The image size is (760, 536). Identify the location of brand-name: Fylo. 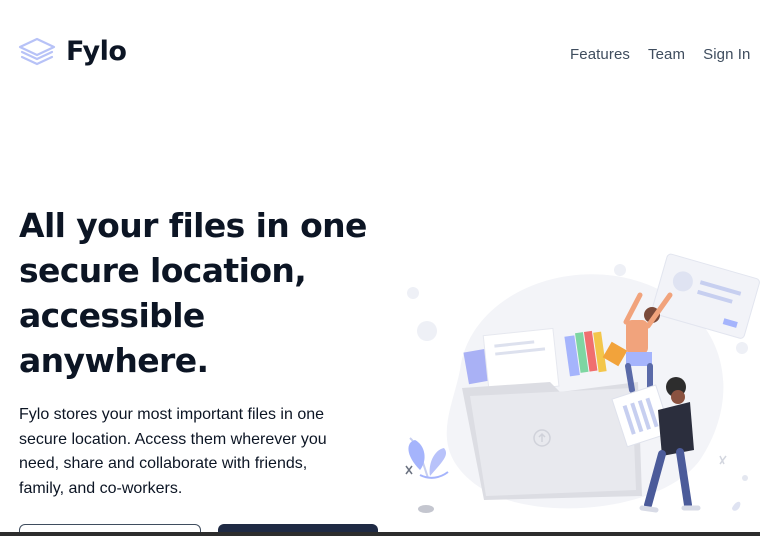
(96, 51).